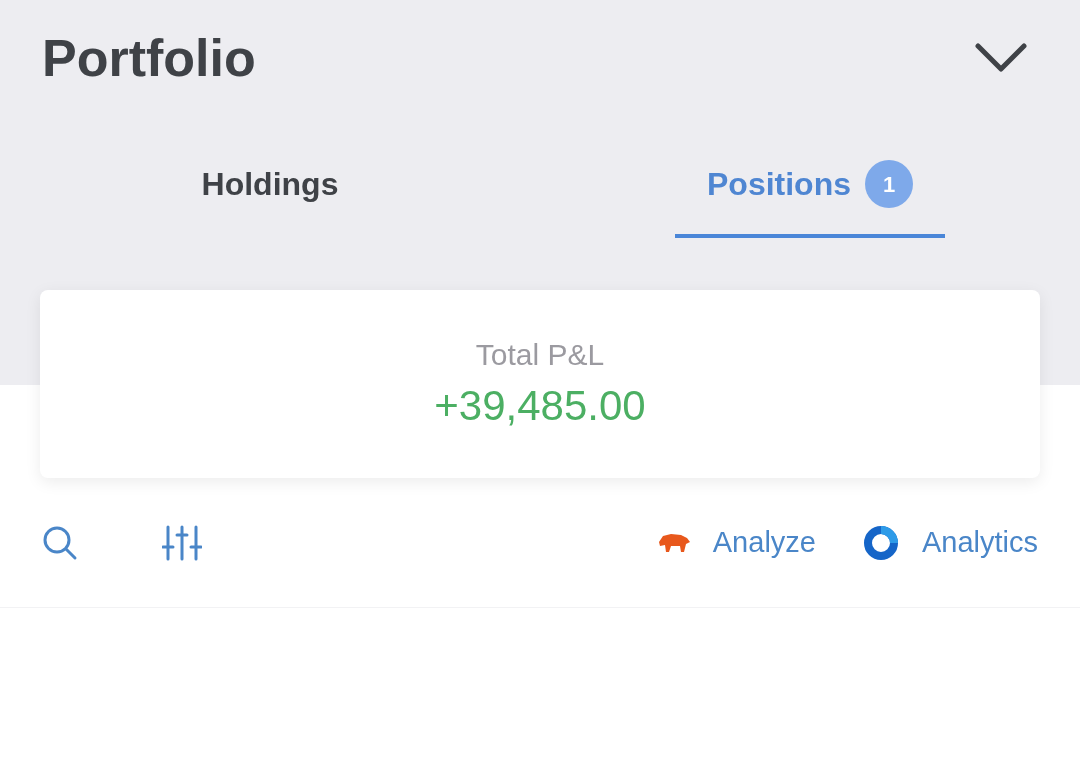 Image resolution: width=1080 pixels, height=774 pixels. I want to click on filter-sliders-icon, so click(182, 542).